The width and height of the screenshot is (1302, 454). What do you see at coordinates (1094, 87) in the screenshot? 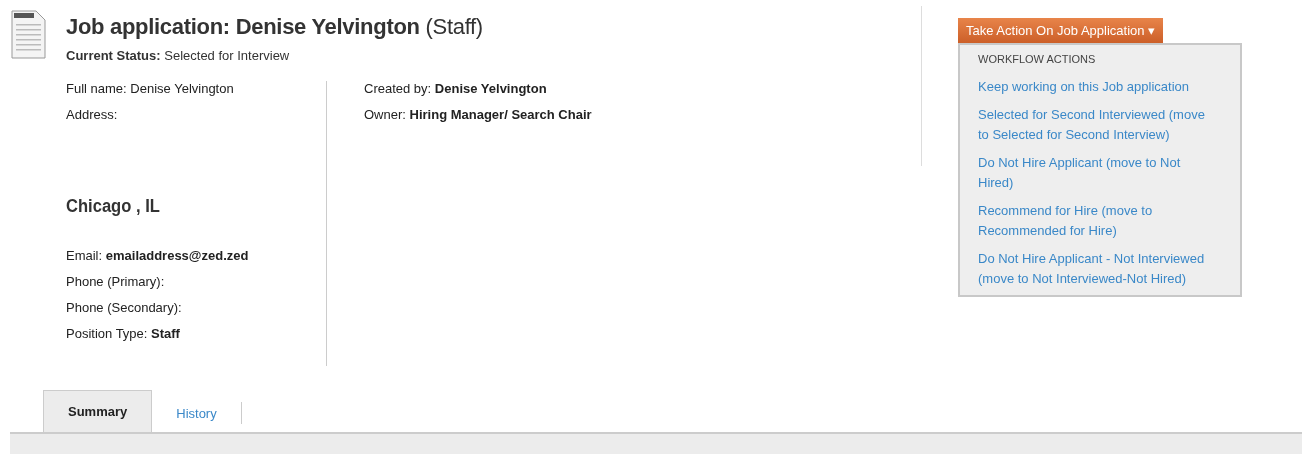
I see `menu-link: Keep working on this Job application` at bounding box center [1094, 87].